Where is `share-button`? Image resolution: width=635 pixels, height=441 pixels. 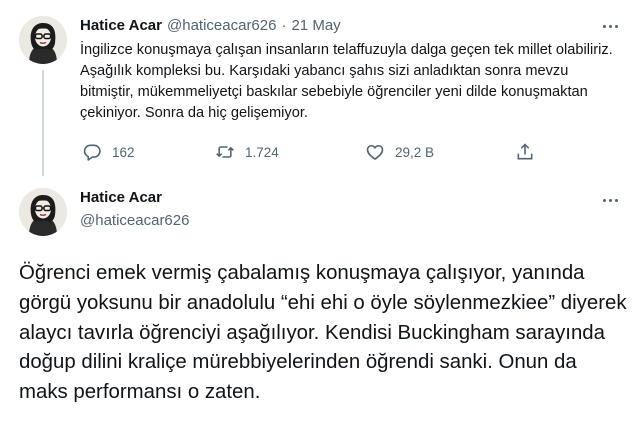 share-button is located at coordinates (525, 152).